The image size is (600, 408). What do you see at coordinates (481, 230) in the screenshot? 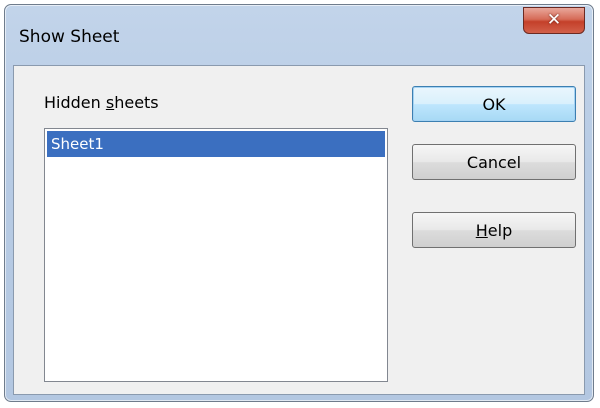
I see `help-accesskey: H` at bounding box center [481, 230].